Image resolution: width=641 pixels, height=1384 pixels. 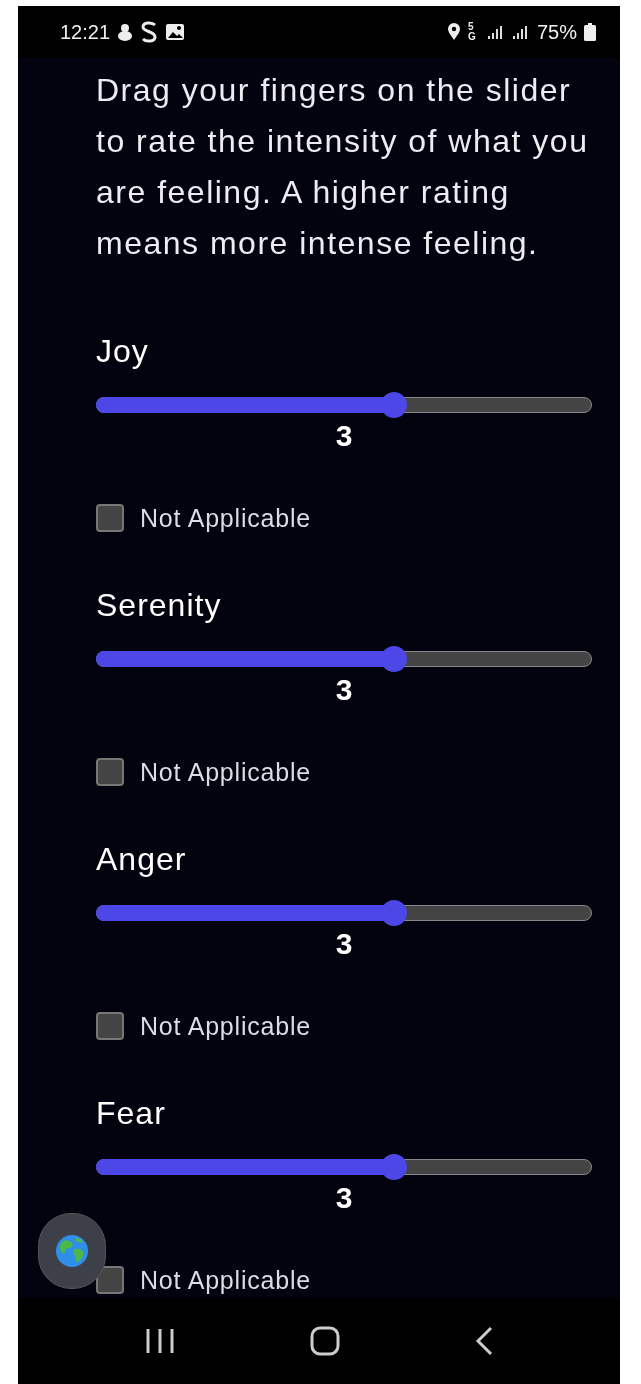 What do you see at coordinates (160, 1341) in the screenshot?
I see `recent-apps-icon` at bounding box center [160, 1341].